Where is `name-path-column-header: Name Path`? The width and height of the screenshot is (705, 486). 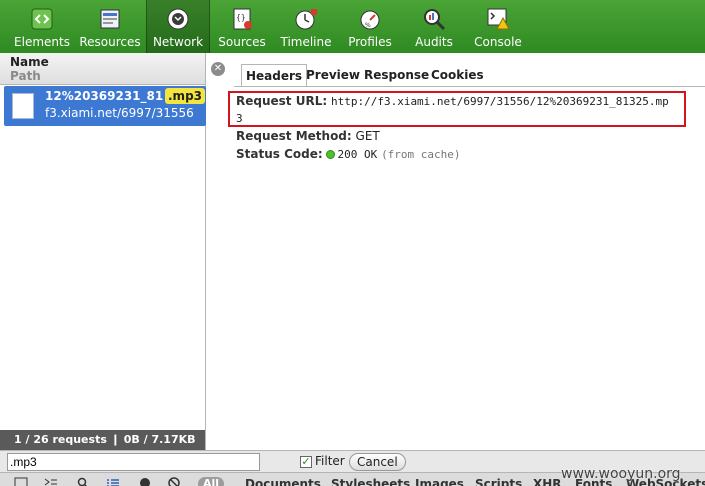 name-path-column-header: Name Path is located at coordinates (102, 69).